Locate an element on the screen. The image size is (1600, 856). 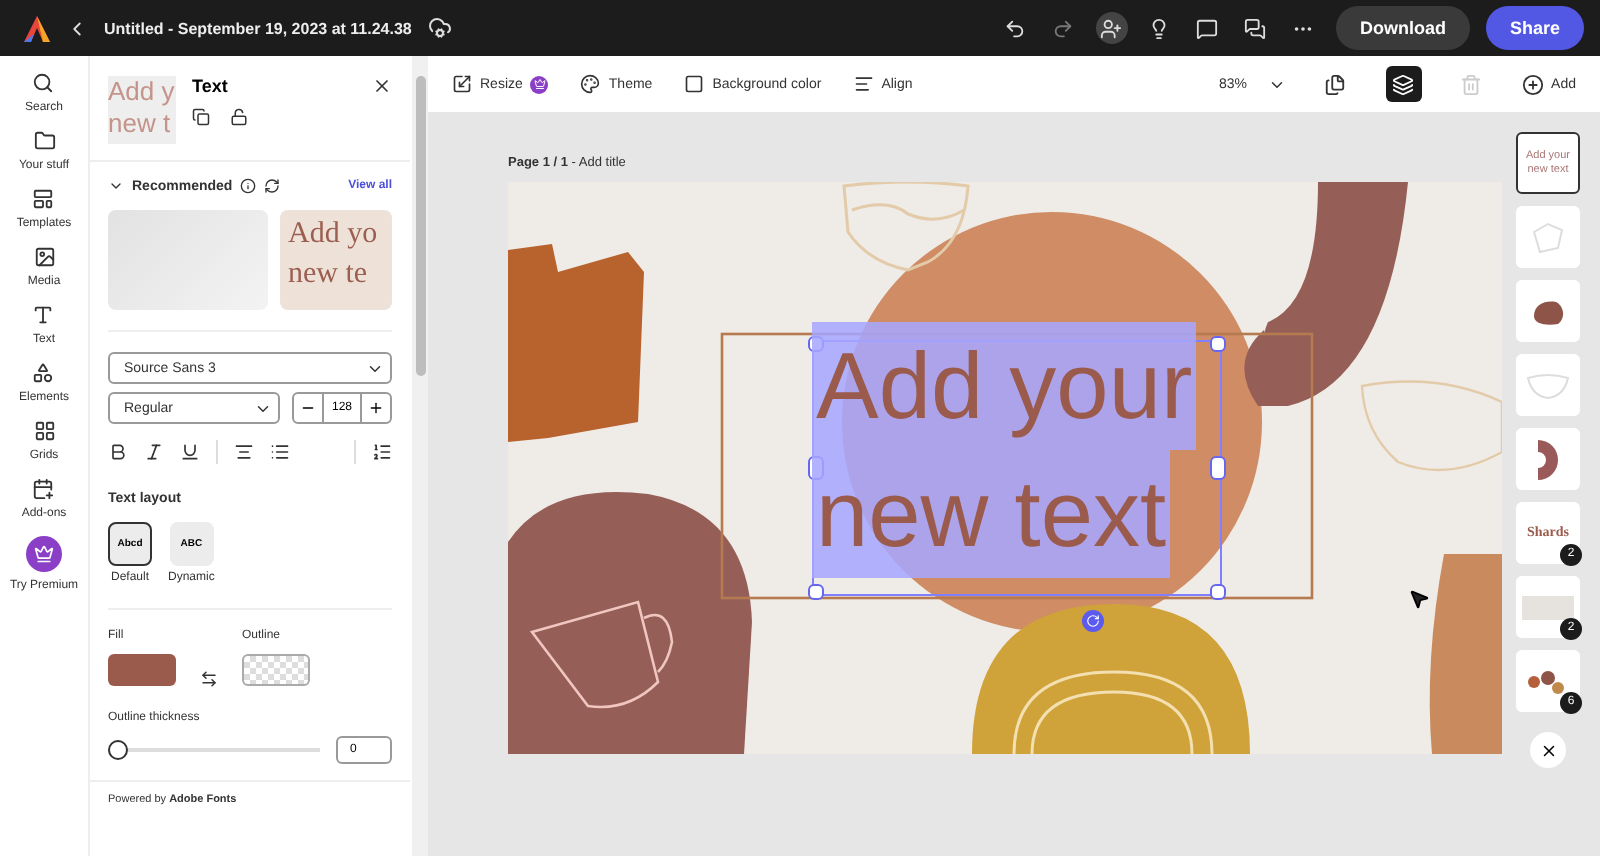
arc-drawing is located at coordinates (1548, 459).